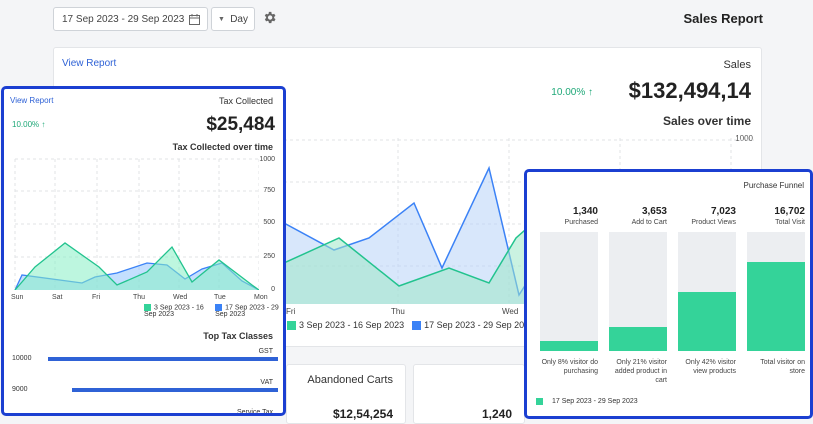  Describe the element at coordinates (350, 380) in the screenshot. I see `abandoned-carts-title: Abandoned Carts` at that location.